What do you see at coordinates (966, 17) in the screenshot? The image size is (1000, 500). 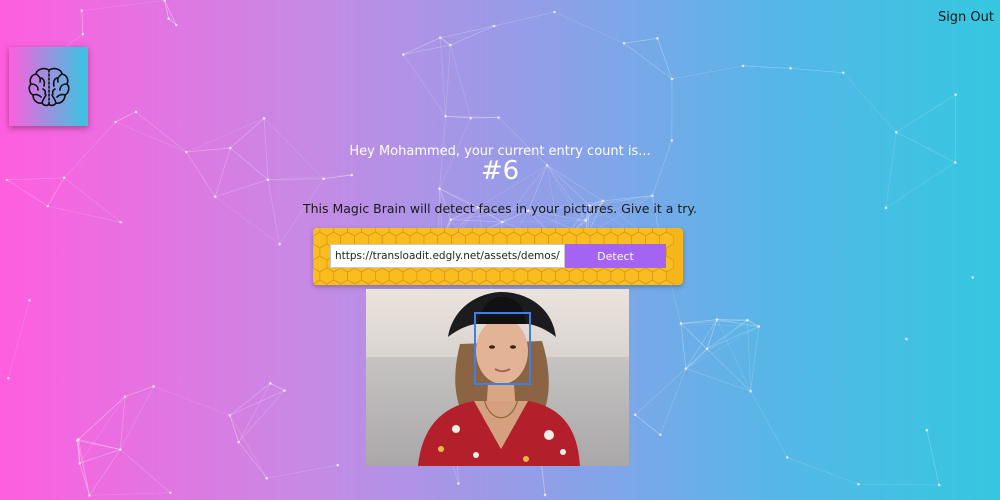 I see `sign-out-link: Sign Out` at bounding box center [966, 17].